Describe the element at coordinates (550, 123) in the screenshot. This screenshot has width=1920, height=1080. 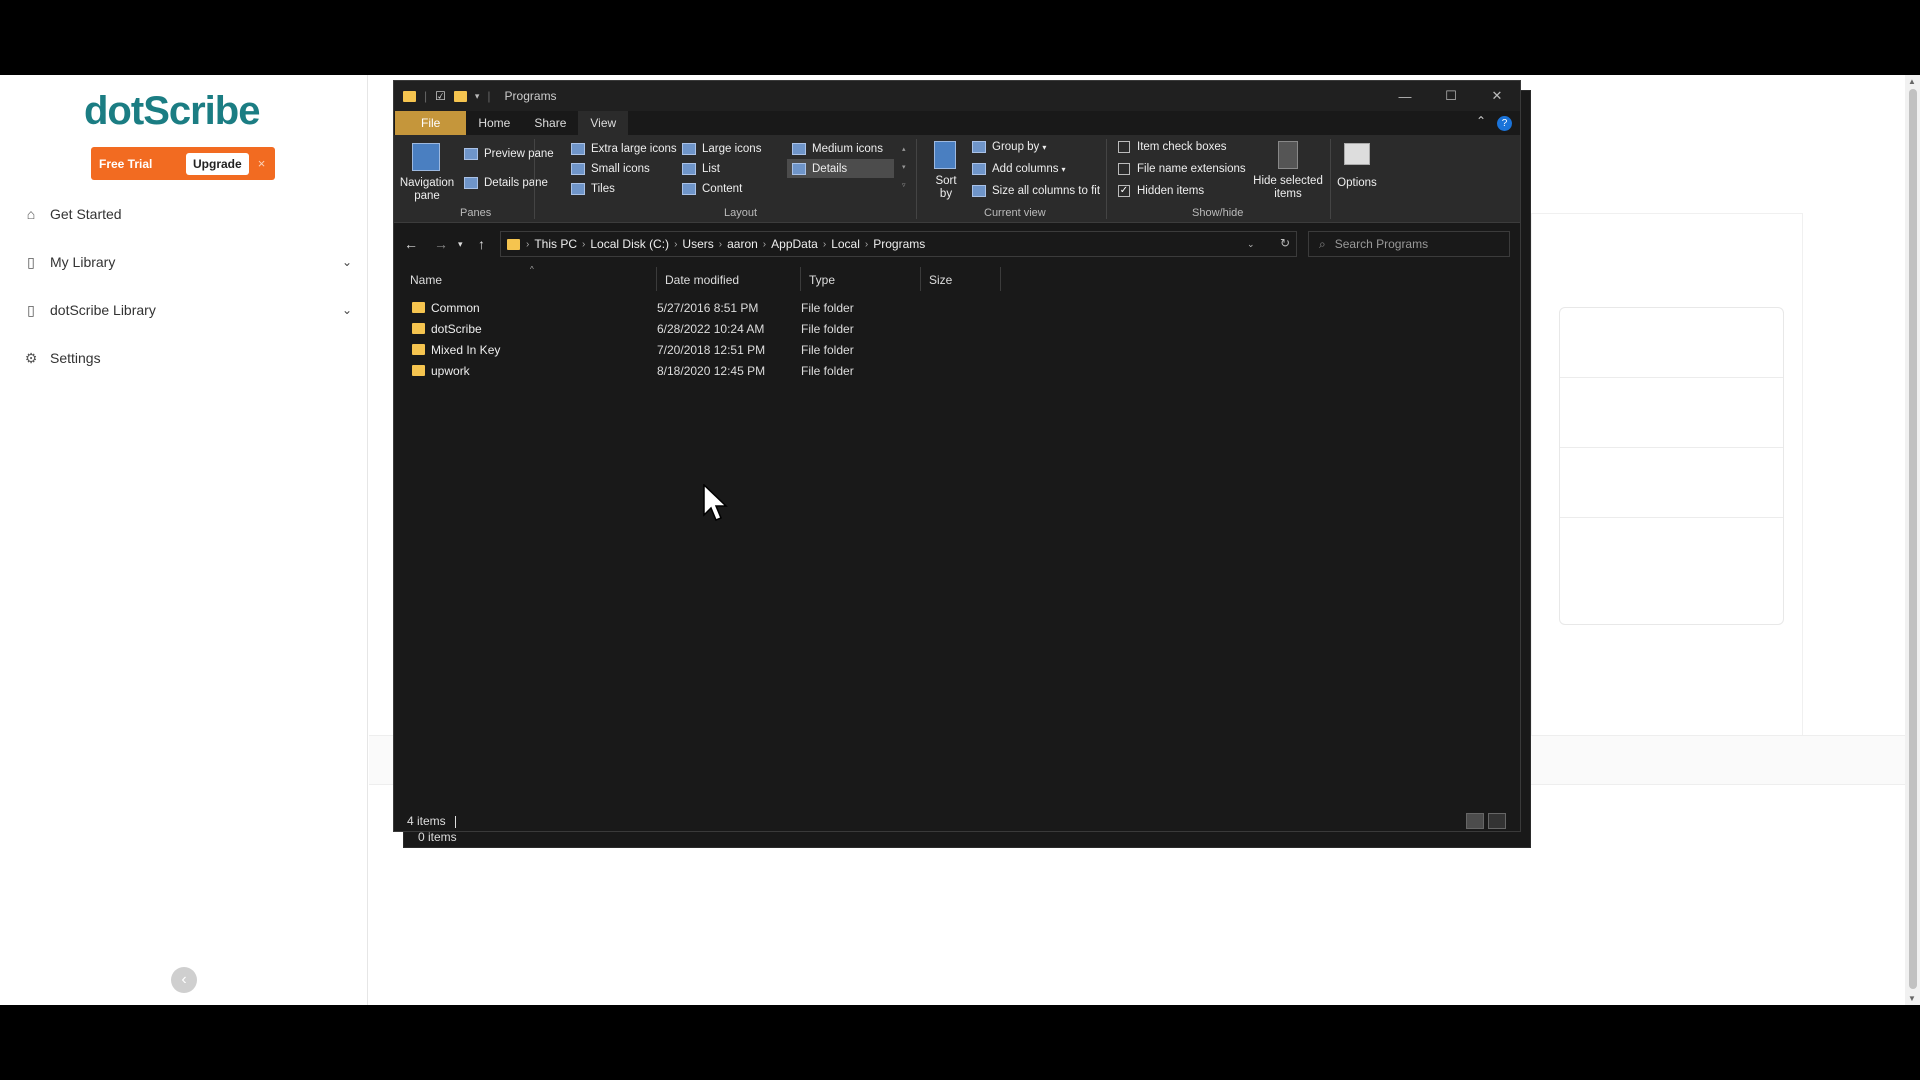
I see `tab-share: Share` at that location.